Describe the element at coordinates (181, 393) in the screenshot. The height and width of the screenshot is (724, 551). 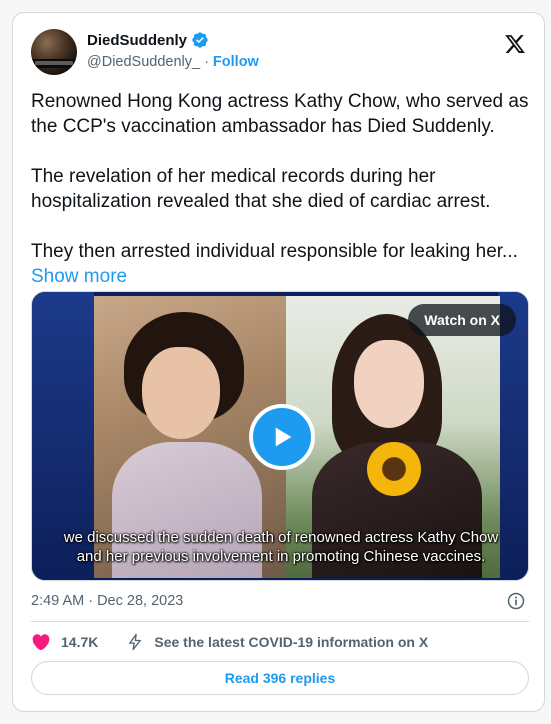
I see `woman-left-face` at that location.